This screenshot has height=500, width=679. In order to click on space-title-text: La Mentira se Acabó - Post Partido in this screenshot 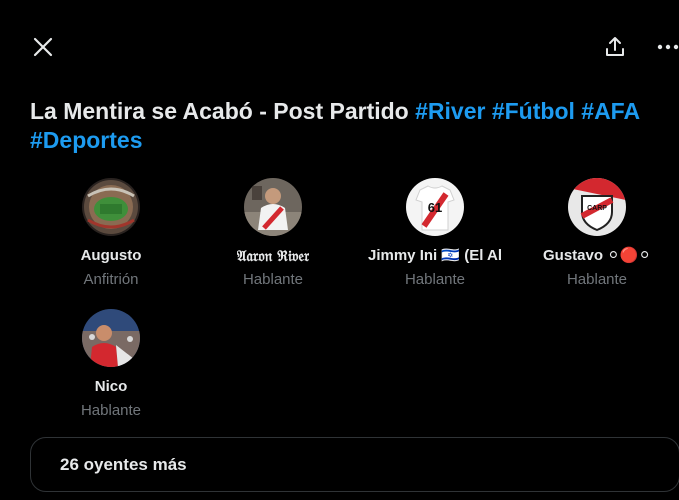, I will do `click(219, 111)`.